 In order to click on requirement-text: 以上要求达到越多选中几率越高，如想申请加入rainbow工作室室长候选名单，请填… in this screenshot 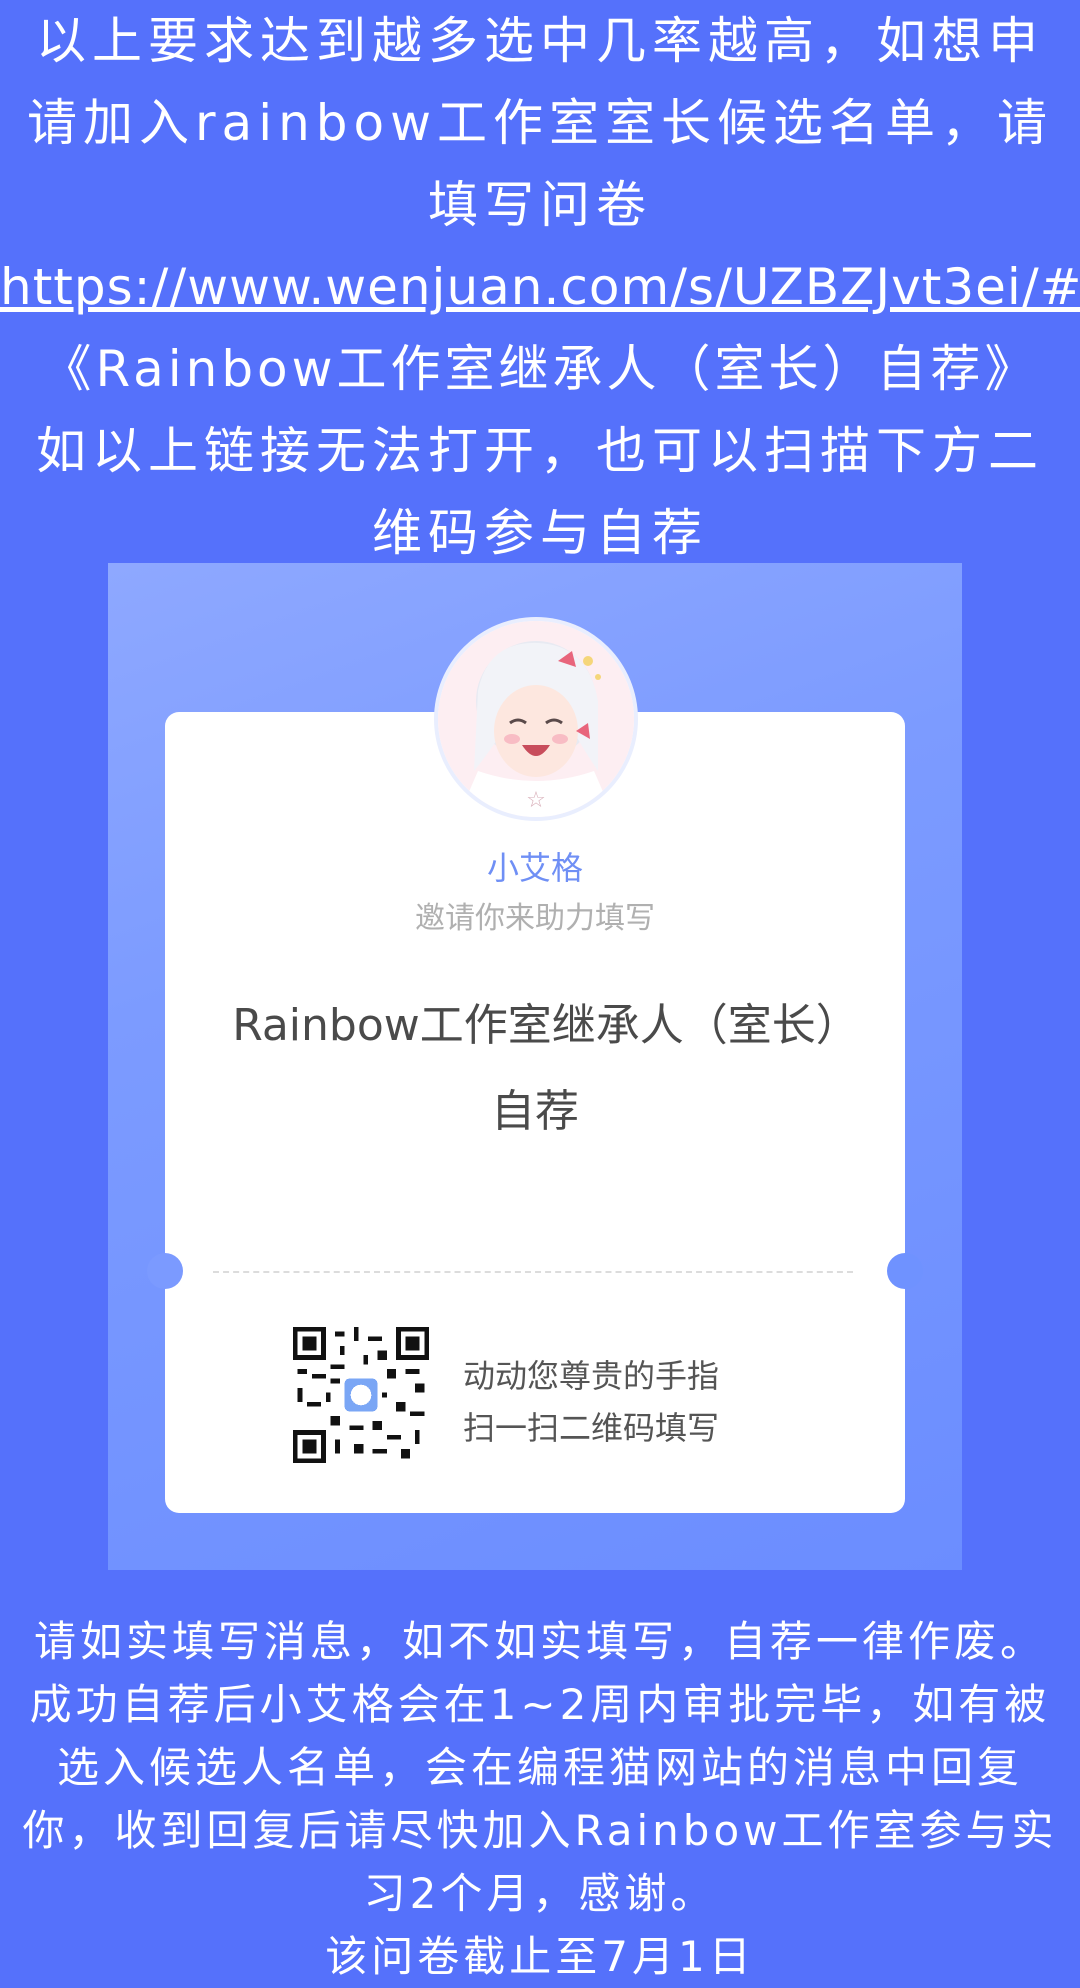, I will do `click(540, 123)`.